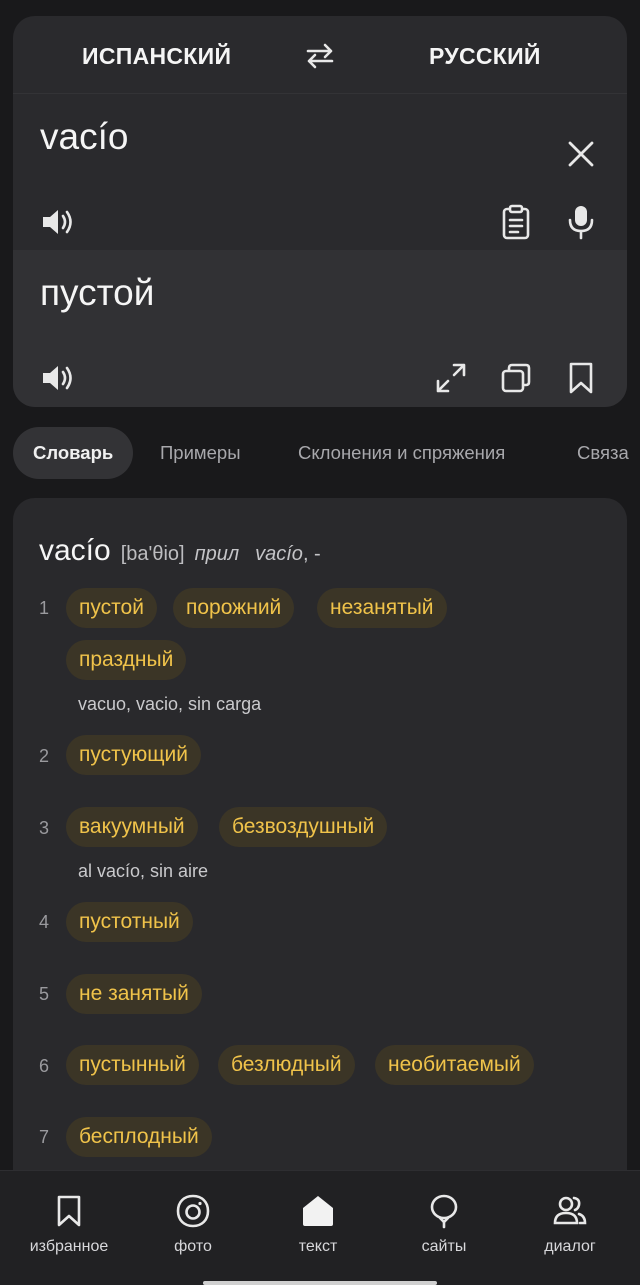 The width and height of the screenshot is (640, 1285). What do you see at coordinates (570, 1246) in the screenshot?
I see `nav-label: диалог` at bounding box center [570, 1246].